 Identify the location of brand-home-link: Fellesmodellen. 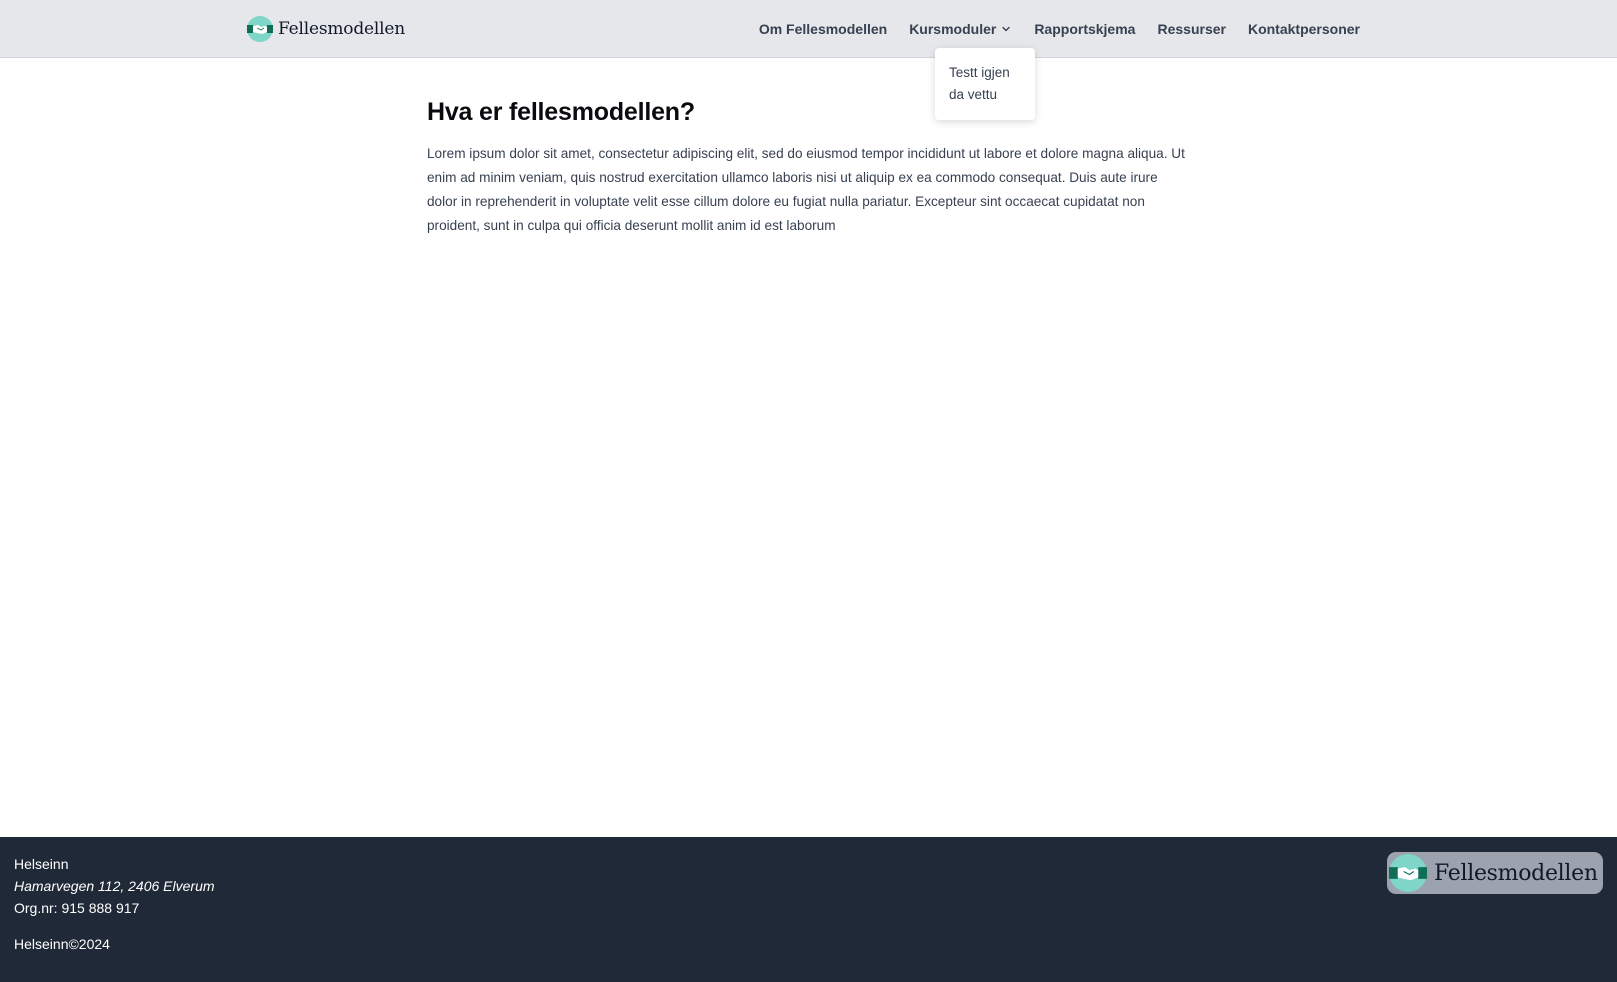
(326, 29).